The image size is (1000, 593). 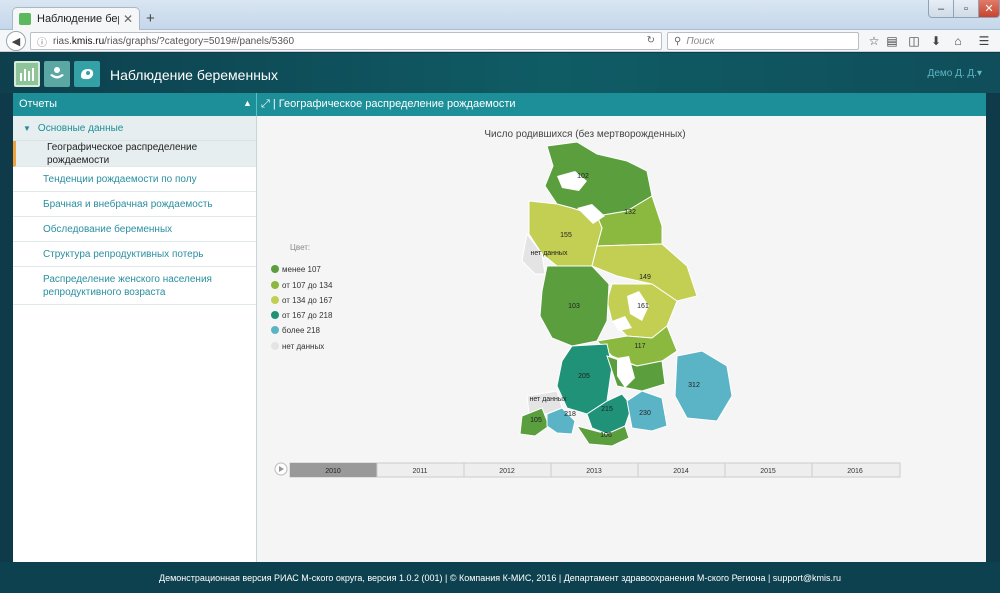 What do you see at coordinates (966, 9) in the screenshot?
I see `maximize-button: ▫` at bounding box center [966, 9].